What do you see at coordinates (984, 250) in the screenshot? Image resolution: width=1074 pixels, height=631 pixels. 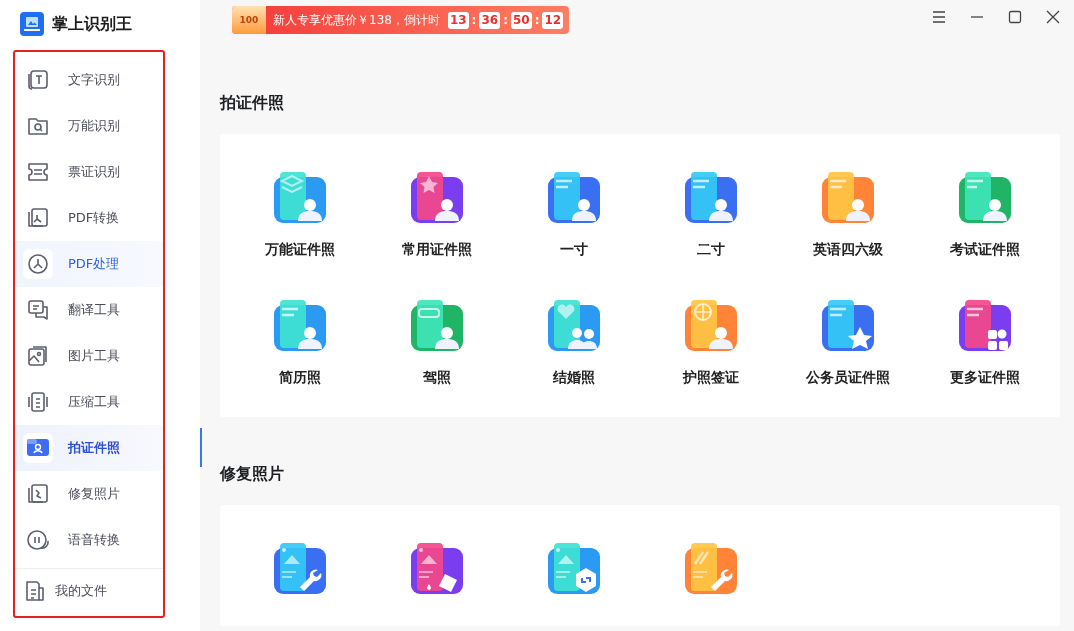 I see `tile-label: 考试证件照` at bounding box center [984, 250].